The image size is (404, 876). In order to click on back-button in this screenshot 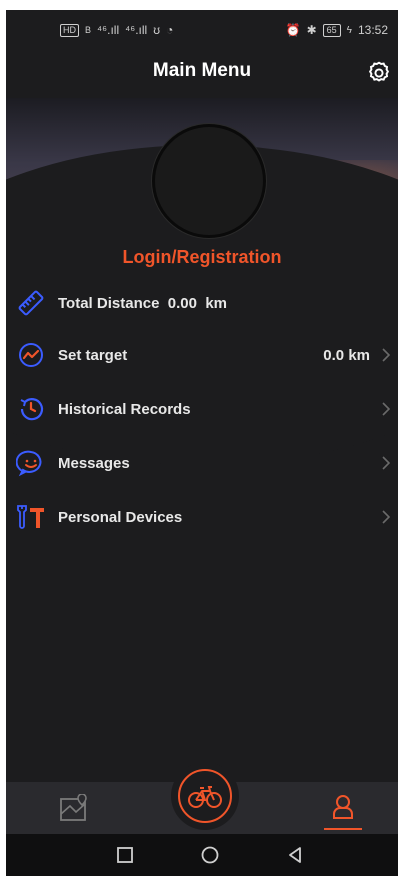, I will do `click(295, 855)`.